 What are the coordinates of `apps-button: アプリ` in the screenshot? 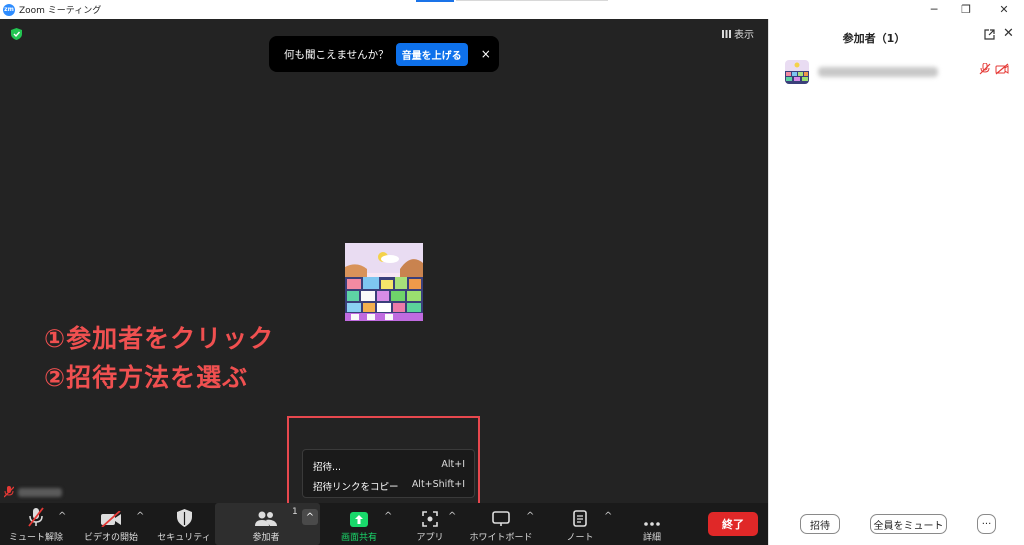 It's located at (430, 524).